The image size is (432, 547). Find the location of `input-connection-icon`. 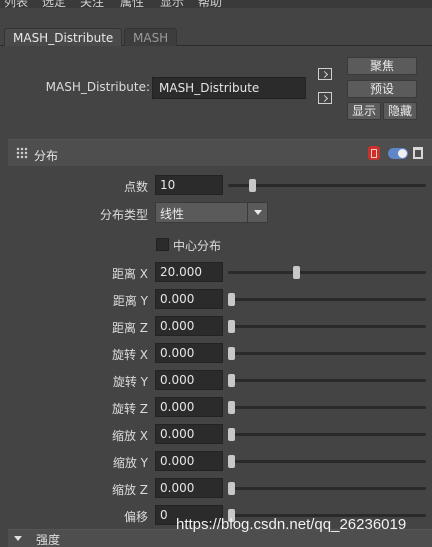

input-connection-icon is located at coordinates (325, 74).